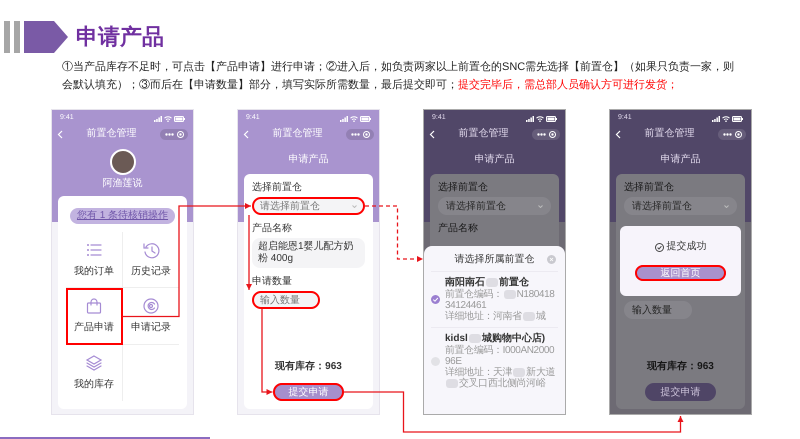 The image size is (800, 439). What do you see at coordinates (272, 282) in the screenshot?
I see `field-label: 申请数量` at bounding box center [272, 282].